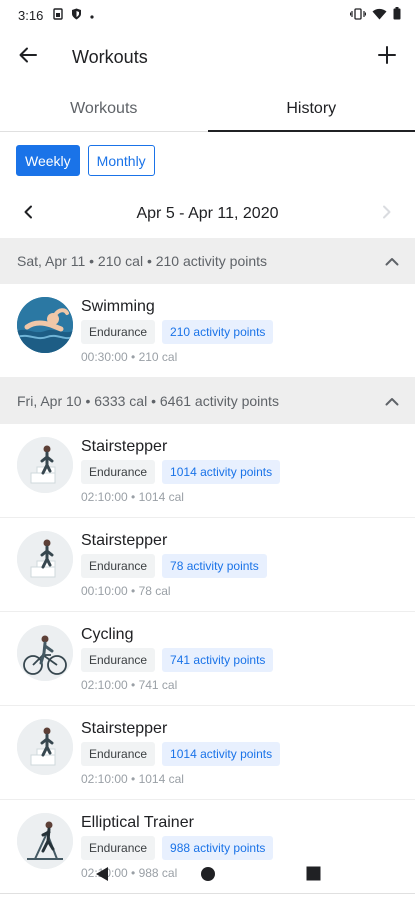 This screenshot has height=900, width=415. What do you see at coordinates (311, 109) in the screenshot?
I see `tab-history: History` at bounding box center [311, 109].